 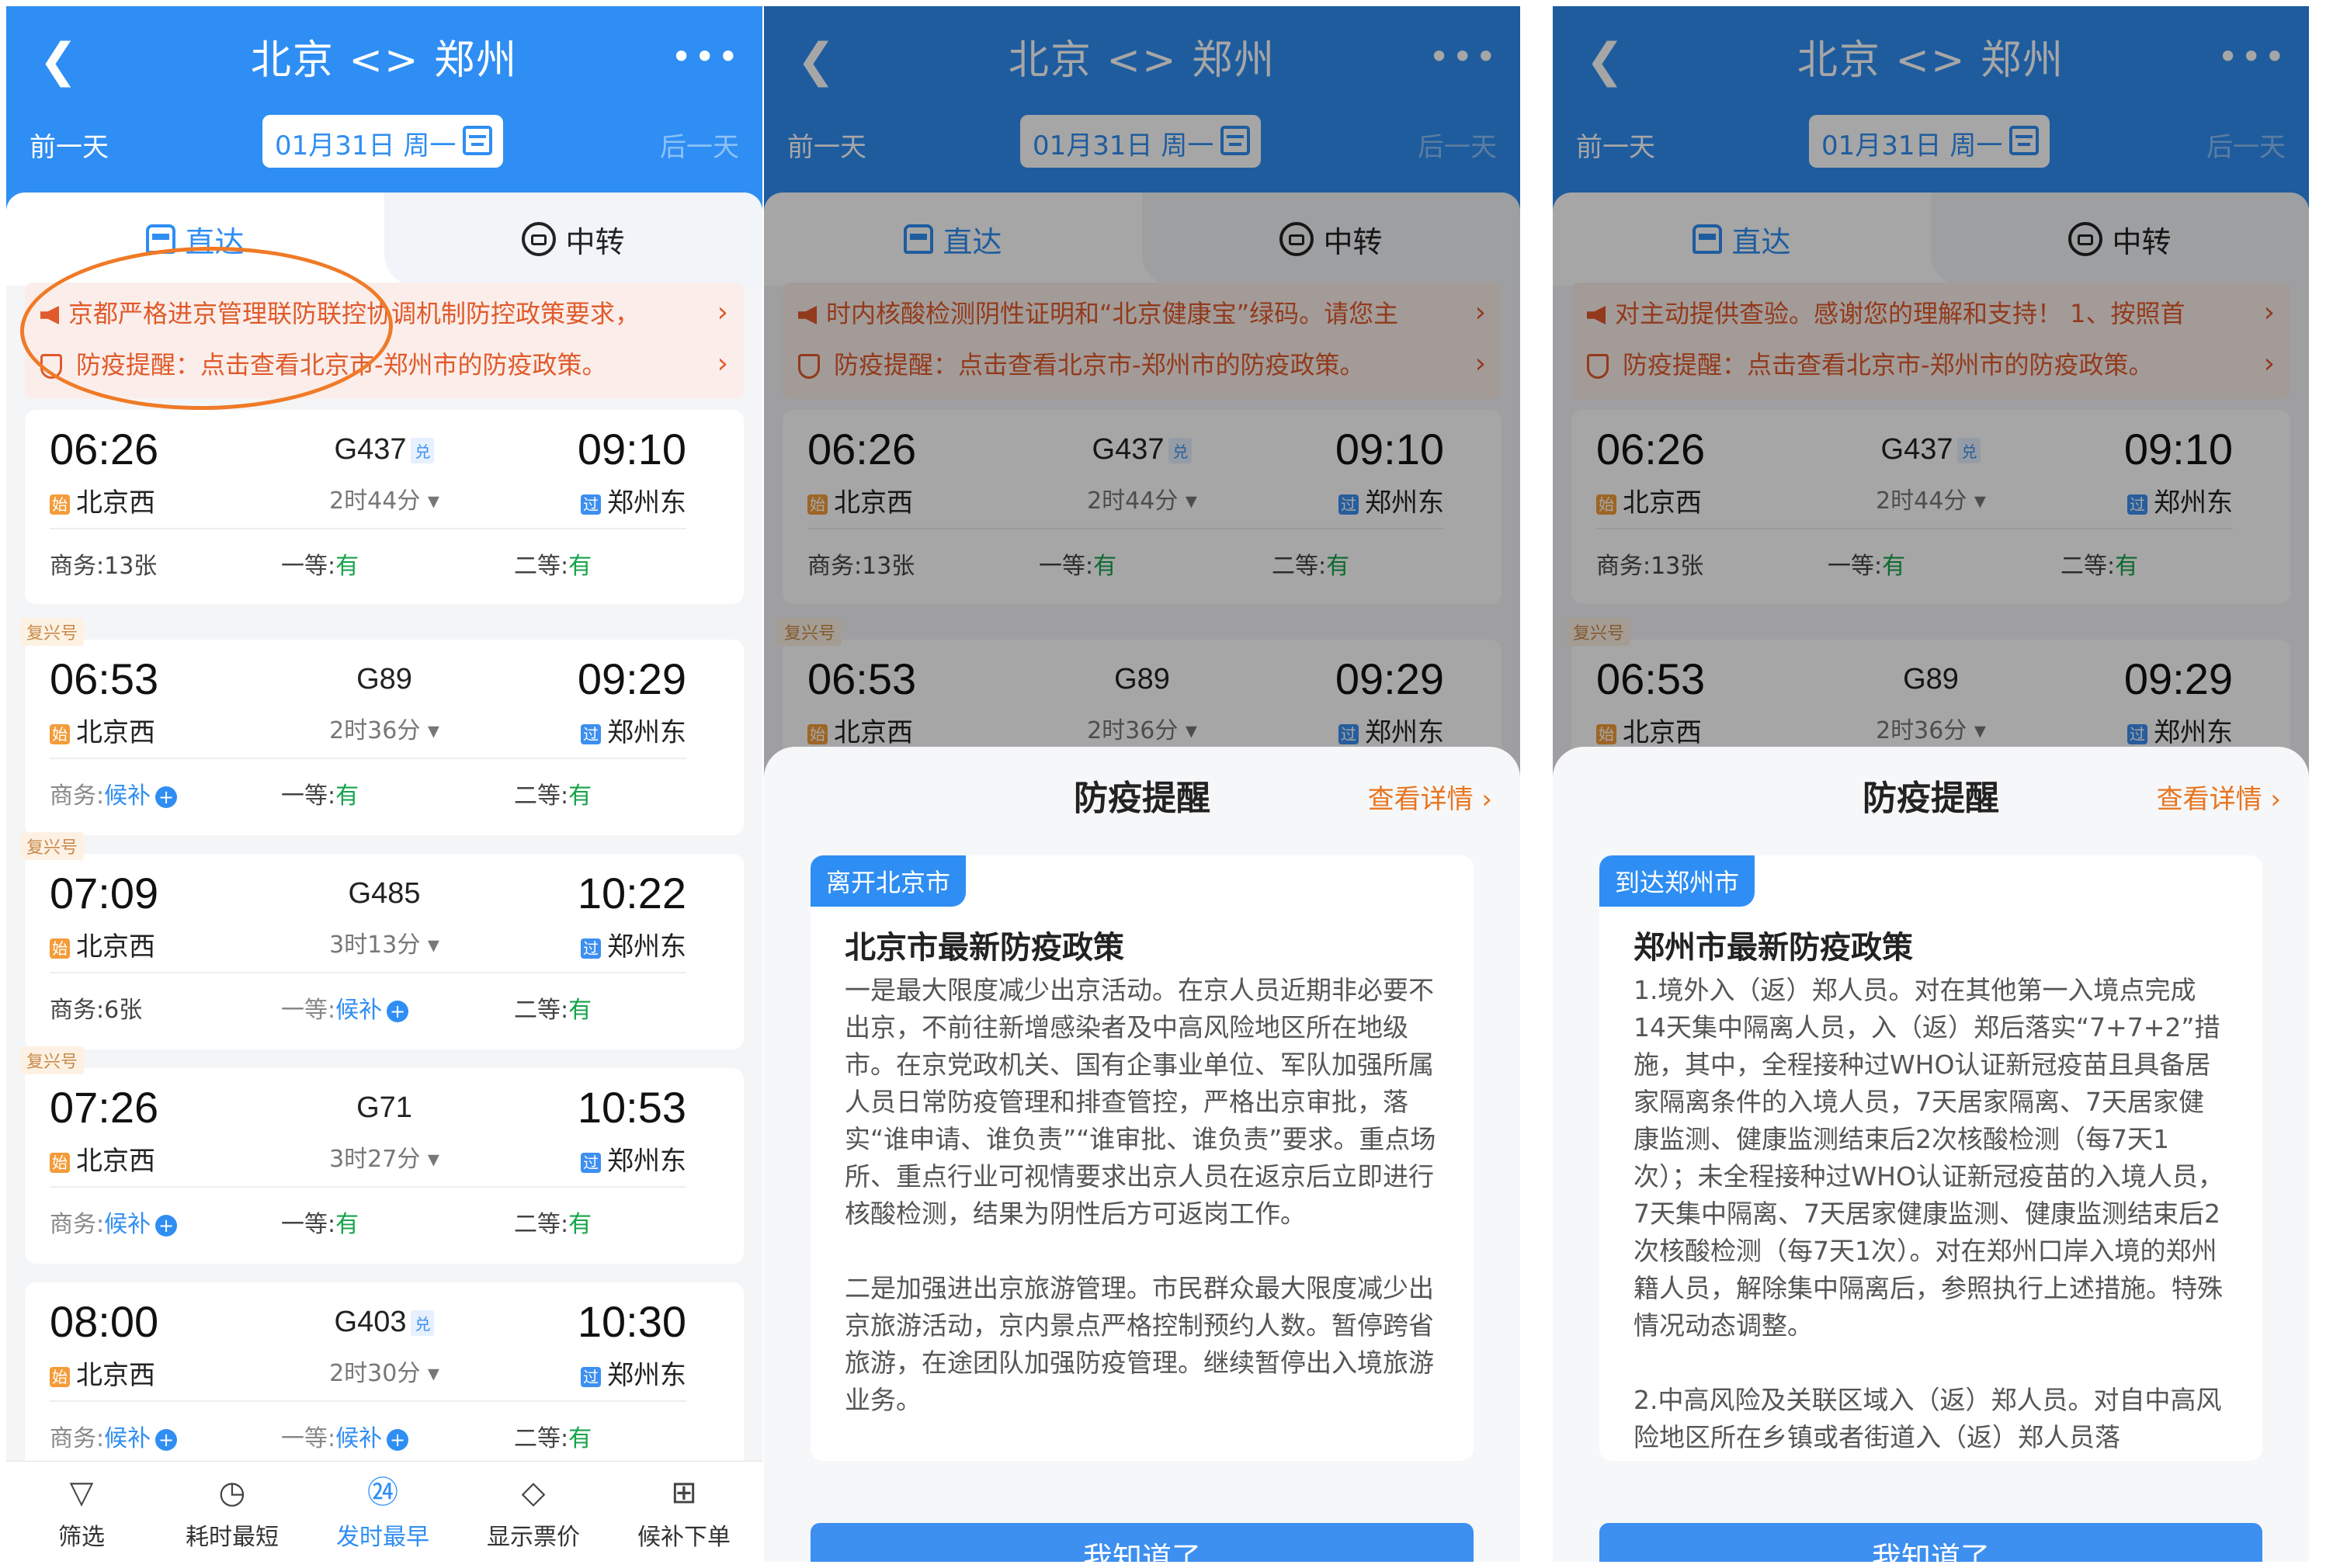 I want to click on seat-biz: 商务:6张, so click(x=96, y=1007).